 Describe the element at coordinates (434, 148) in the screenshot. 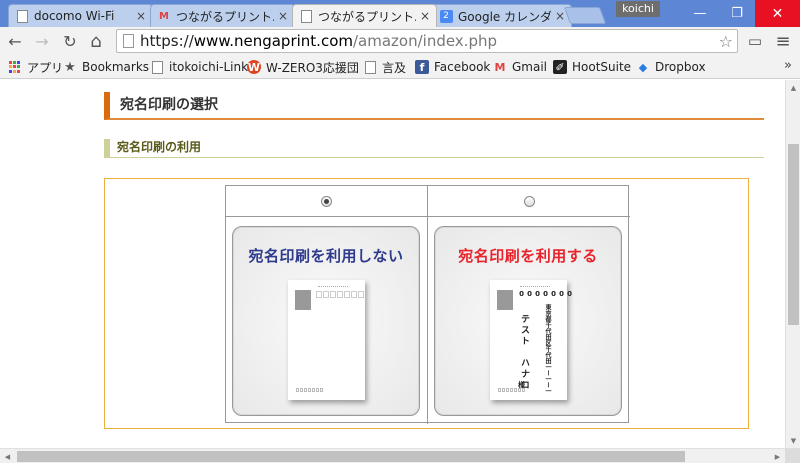

I see `subsection-heading: 宛名印刷の利用` at that location.